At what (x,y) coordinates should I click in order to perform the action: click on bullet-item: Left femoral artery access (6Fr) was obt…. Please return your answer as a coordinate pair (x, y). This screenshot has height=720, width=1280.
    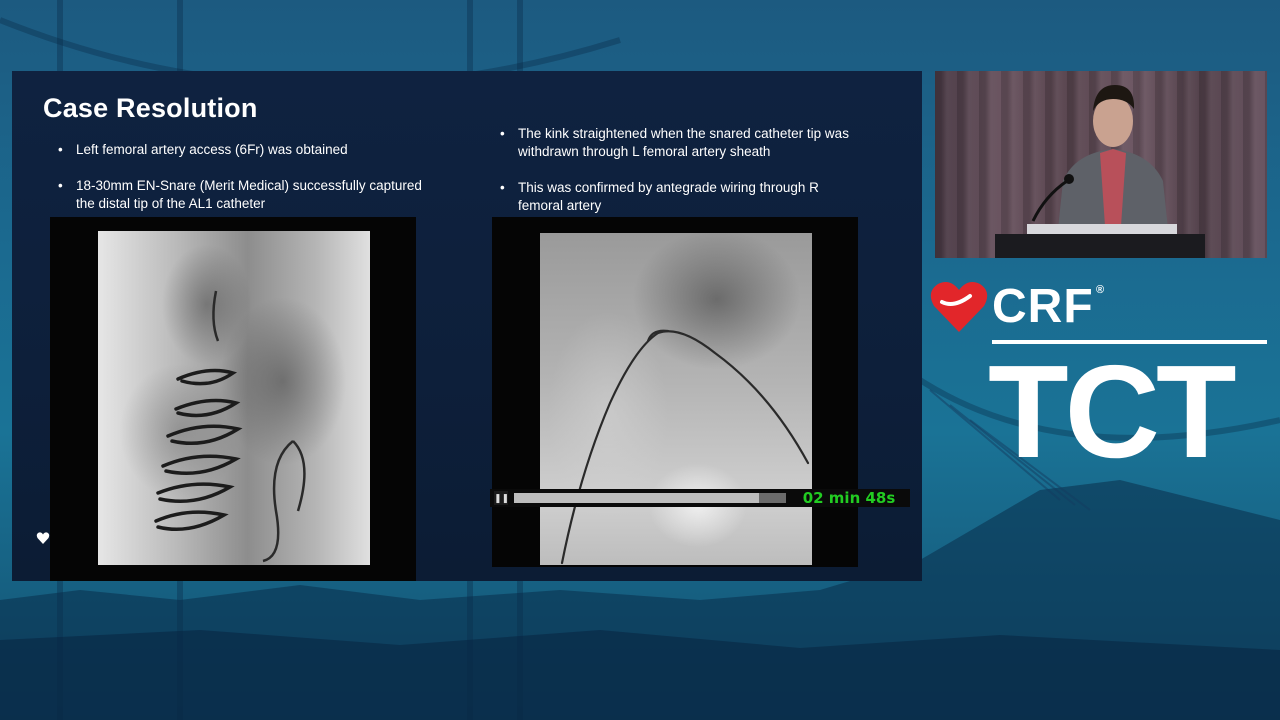
    Looking at the image, I should click on (248, 150).